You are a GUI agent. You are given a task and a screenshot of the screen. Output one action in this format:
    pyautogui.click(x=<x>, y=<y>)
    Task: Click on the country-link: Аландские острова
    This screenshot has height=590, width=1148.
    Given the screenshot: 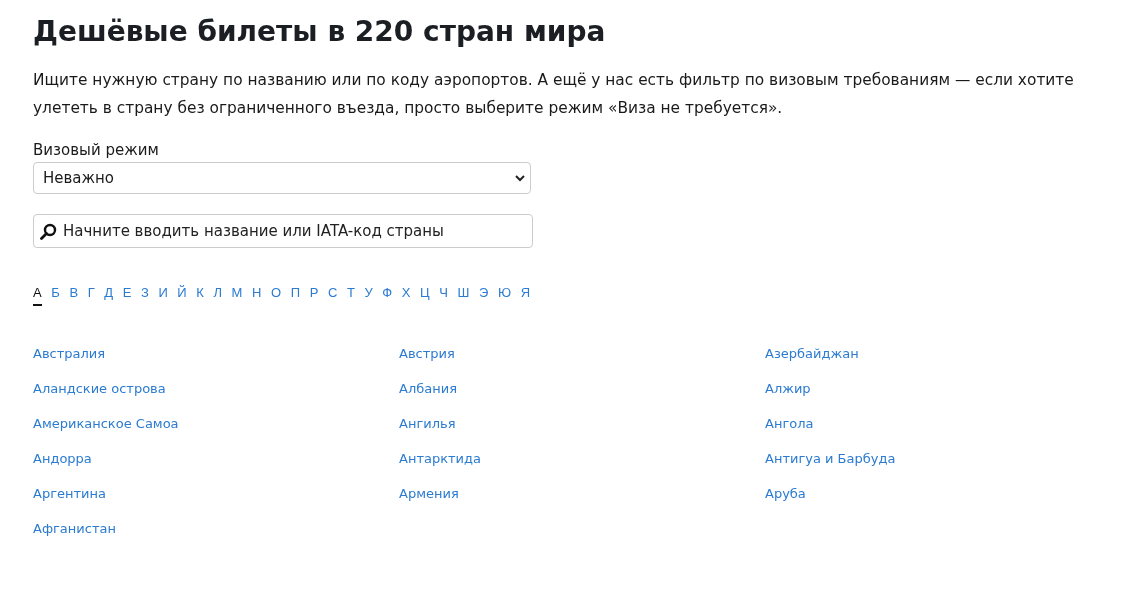 What is the action you would take?
    pyautogui.click(x=216, y=389)
    